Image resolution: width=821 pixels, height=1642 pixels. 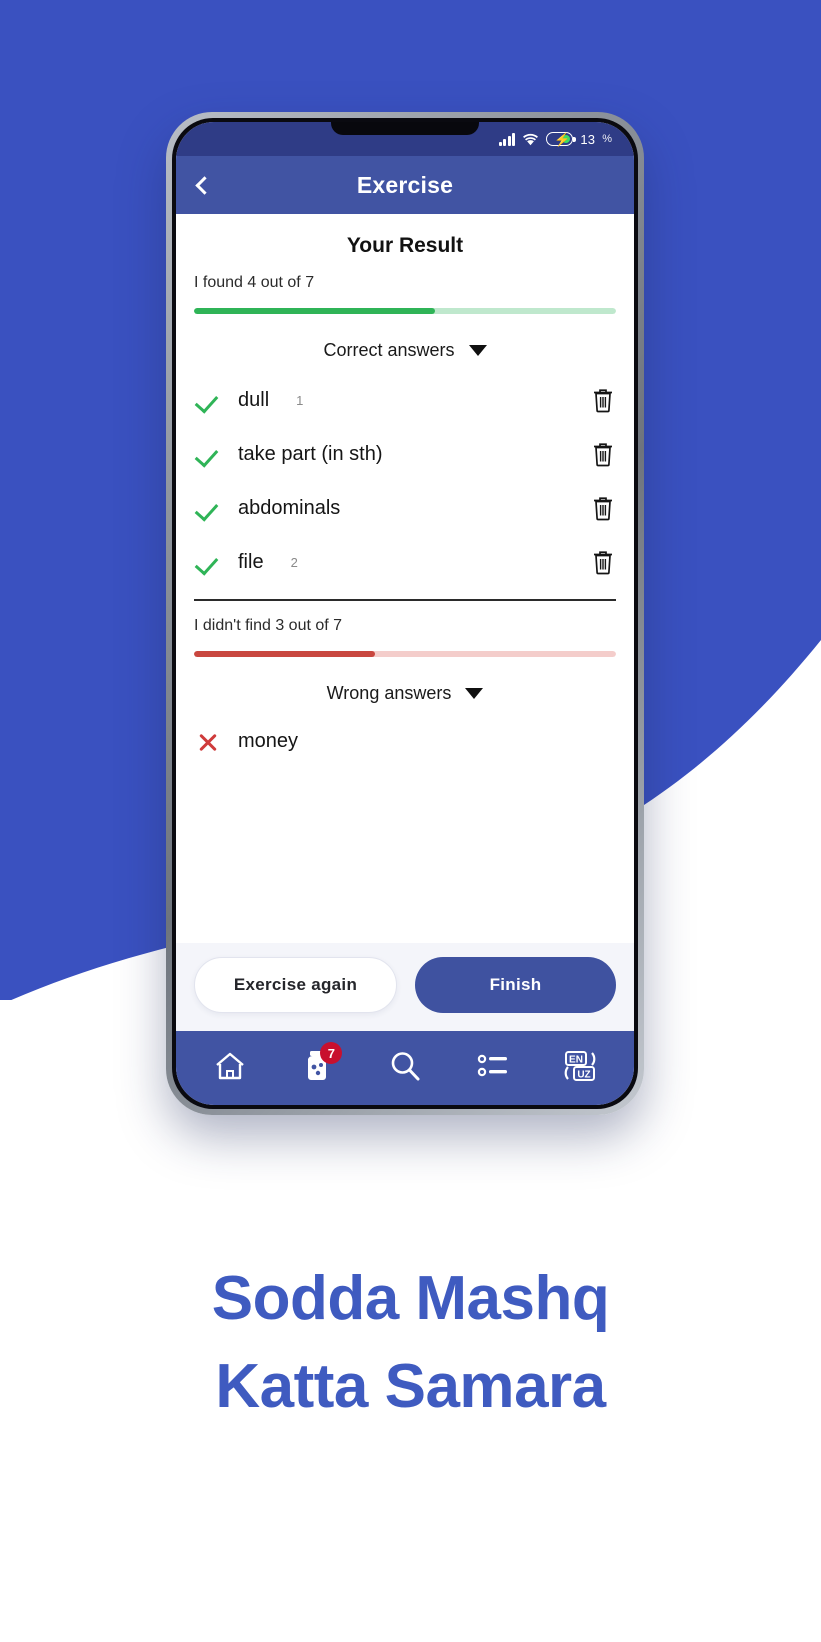 What do you see at coordinates (389, 350) in the screenshot?
I see `correct-answers-label: Correct answers` at bounding box center [389, 350].